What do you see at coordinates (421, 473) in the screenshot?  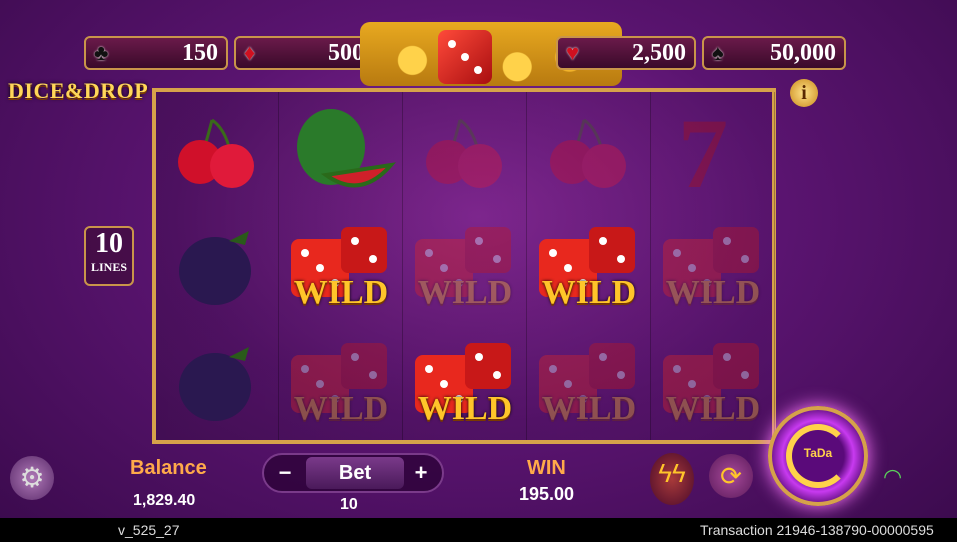 I see `bet-increase-button: +` at bounding box center [421, 473].